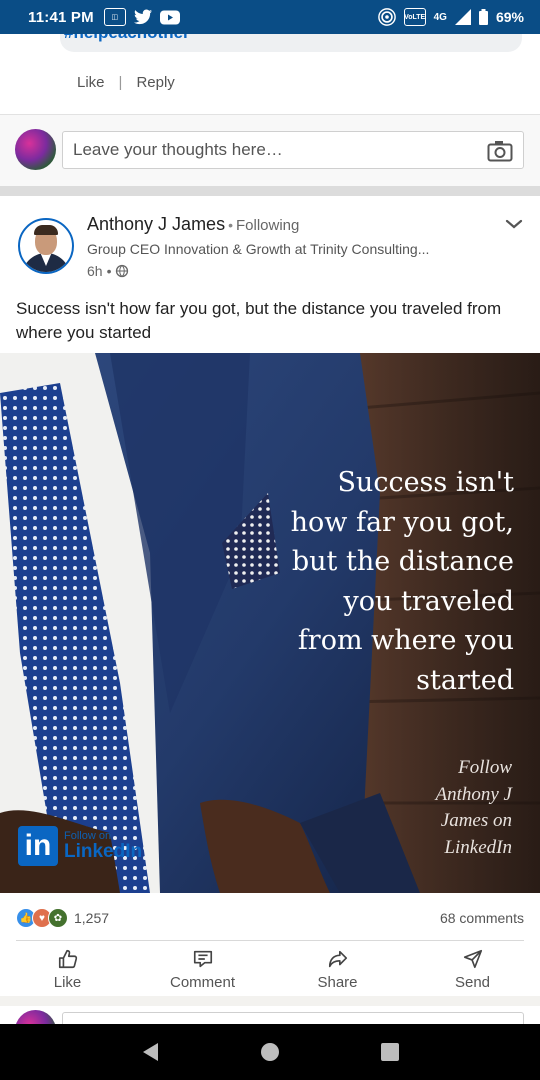  Describe the element at coordinates (440, 17) in the screenshot. I see `network-type: 4G` at that location.